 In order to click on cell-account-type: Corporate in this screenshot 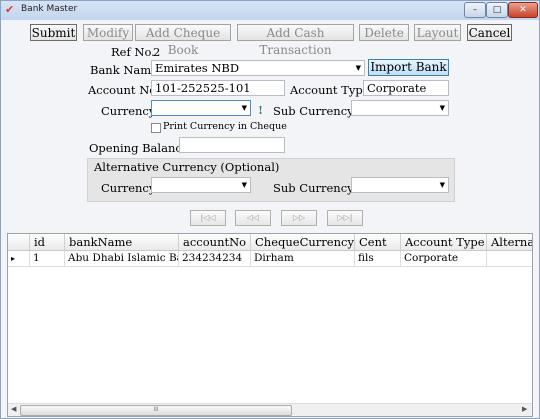, I will do `click(444, 258)`.